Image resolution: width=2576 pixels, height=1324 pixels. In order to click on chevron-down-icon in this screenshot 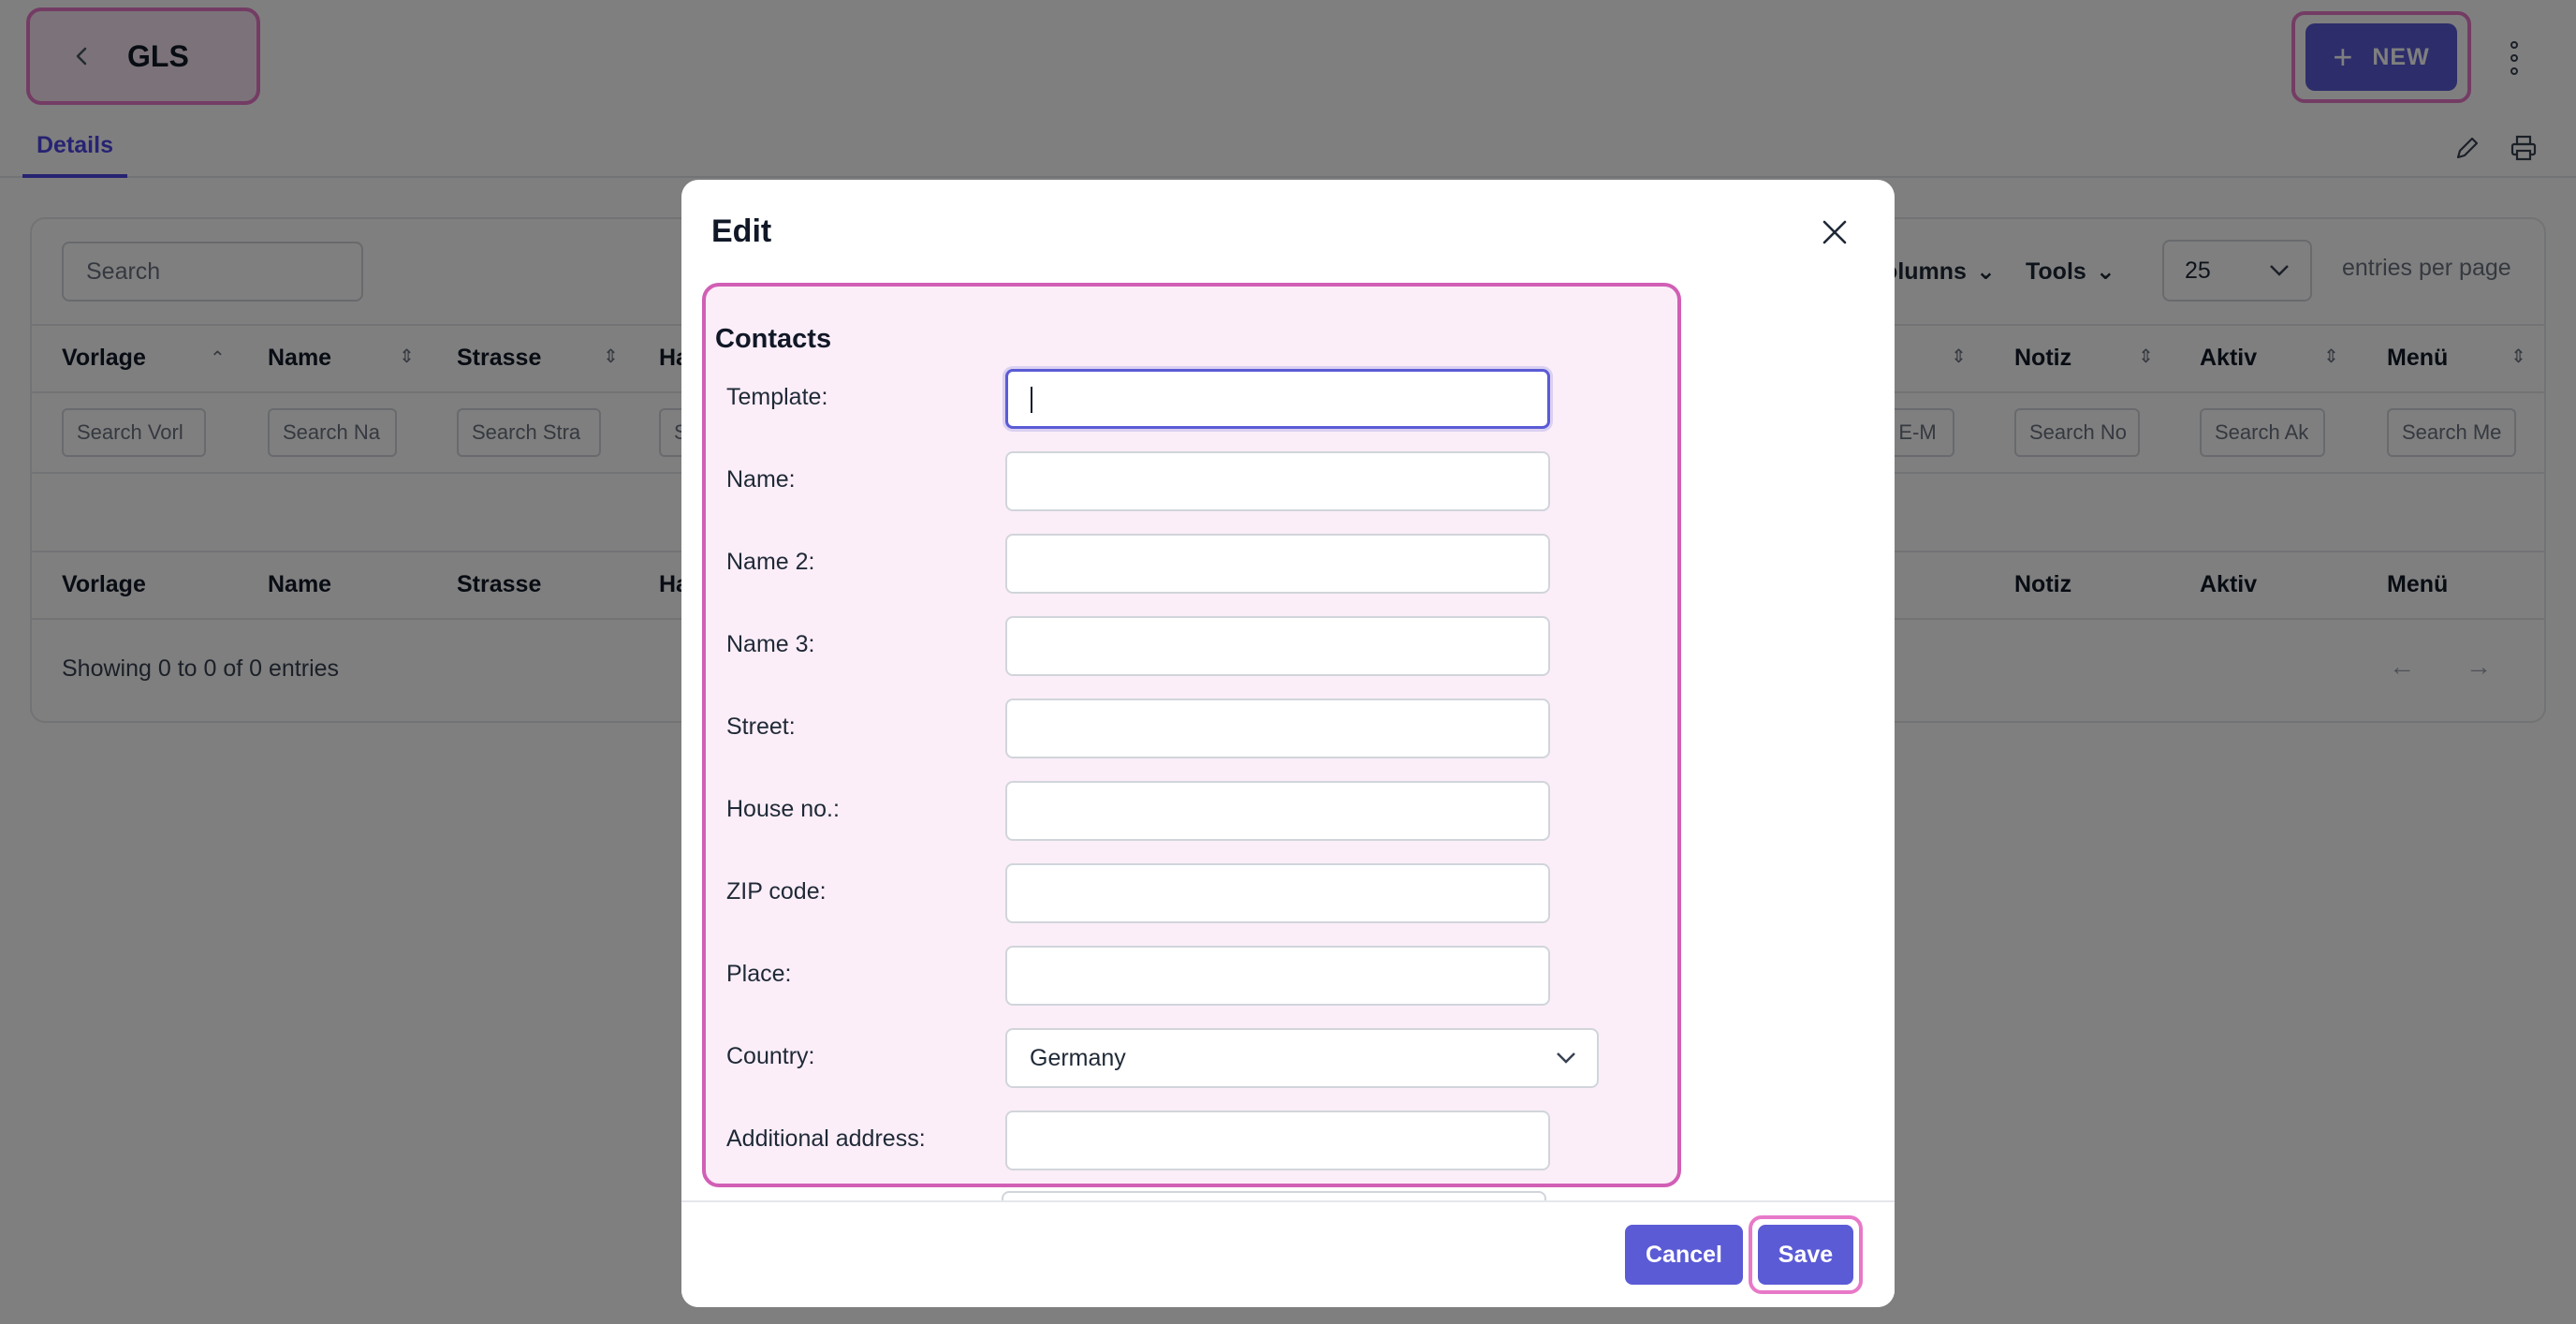, I will do `click(1566, 1058)`.